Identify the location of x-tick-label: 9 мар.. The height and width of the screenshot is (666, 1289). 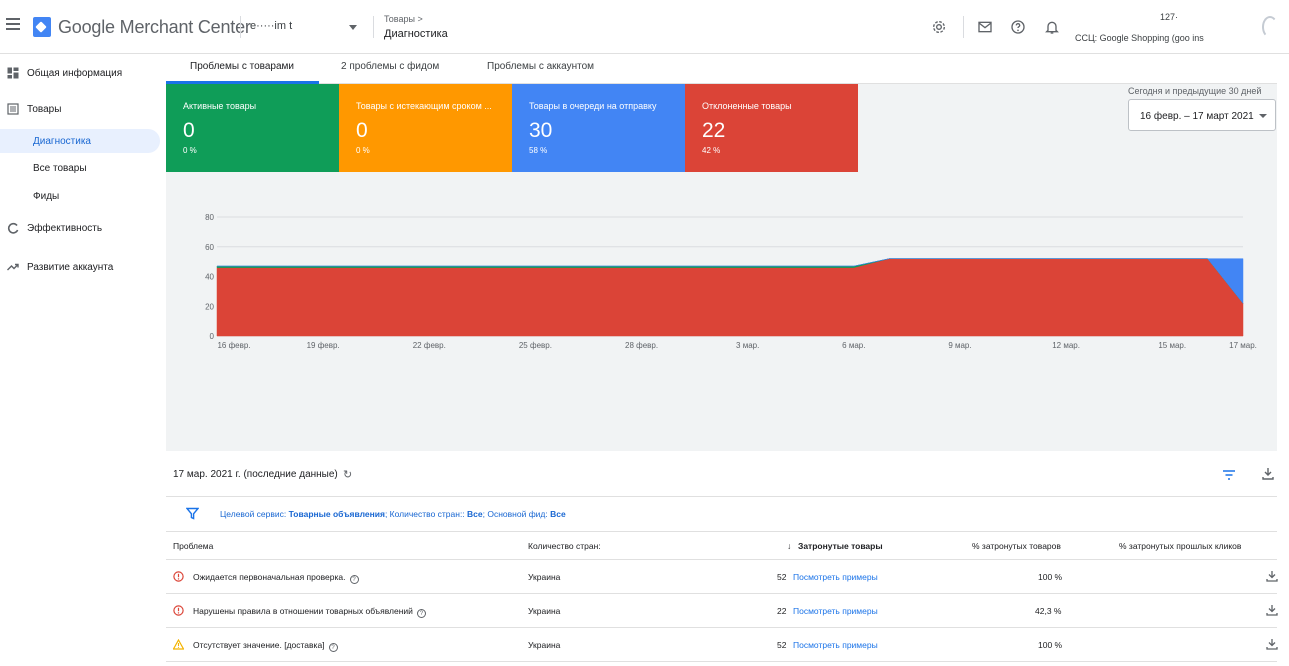
(959, 345).